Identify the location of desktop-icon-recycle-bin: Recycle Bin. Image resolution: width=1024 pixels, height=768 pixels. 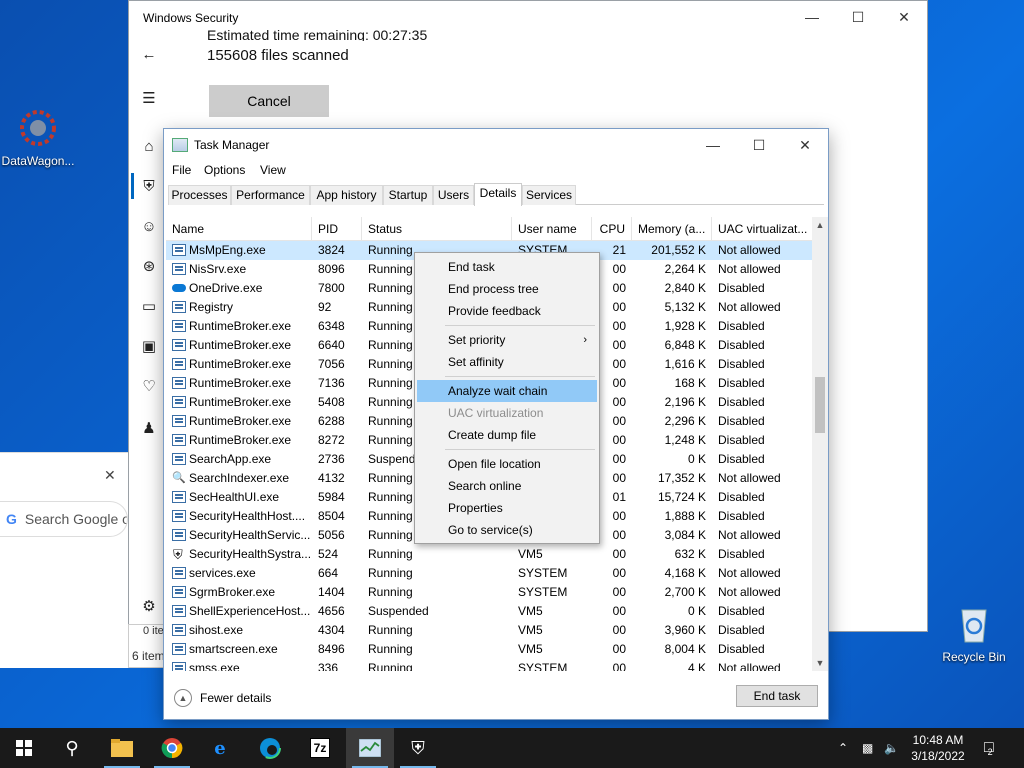
(974, 633).